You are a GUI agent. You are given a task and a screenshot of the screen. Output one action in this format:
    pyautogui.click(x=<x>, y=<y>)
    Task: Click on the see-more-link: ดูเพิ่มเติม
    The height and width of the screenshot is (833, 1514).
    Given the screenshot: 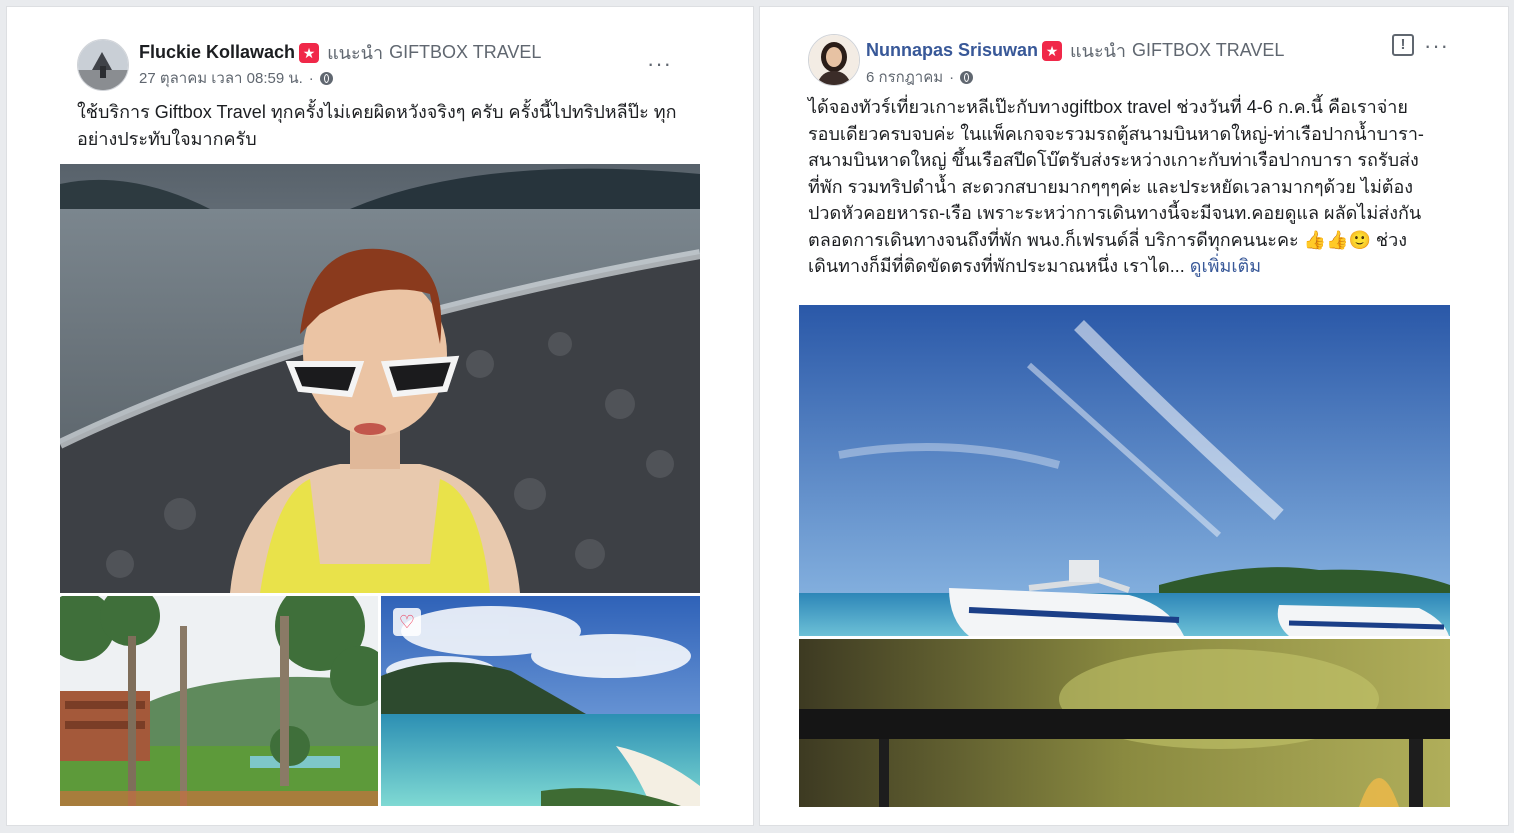 What is the action you would take?
    pyautogui.click(x=1225, y=266)
    